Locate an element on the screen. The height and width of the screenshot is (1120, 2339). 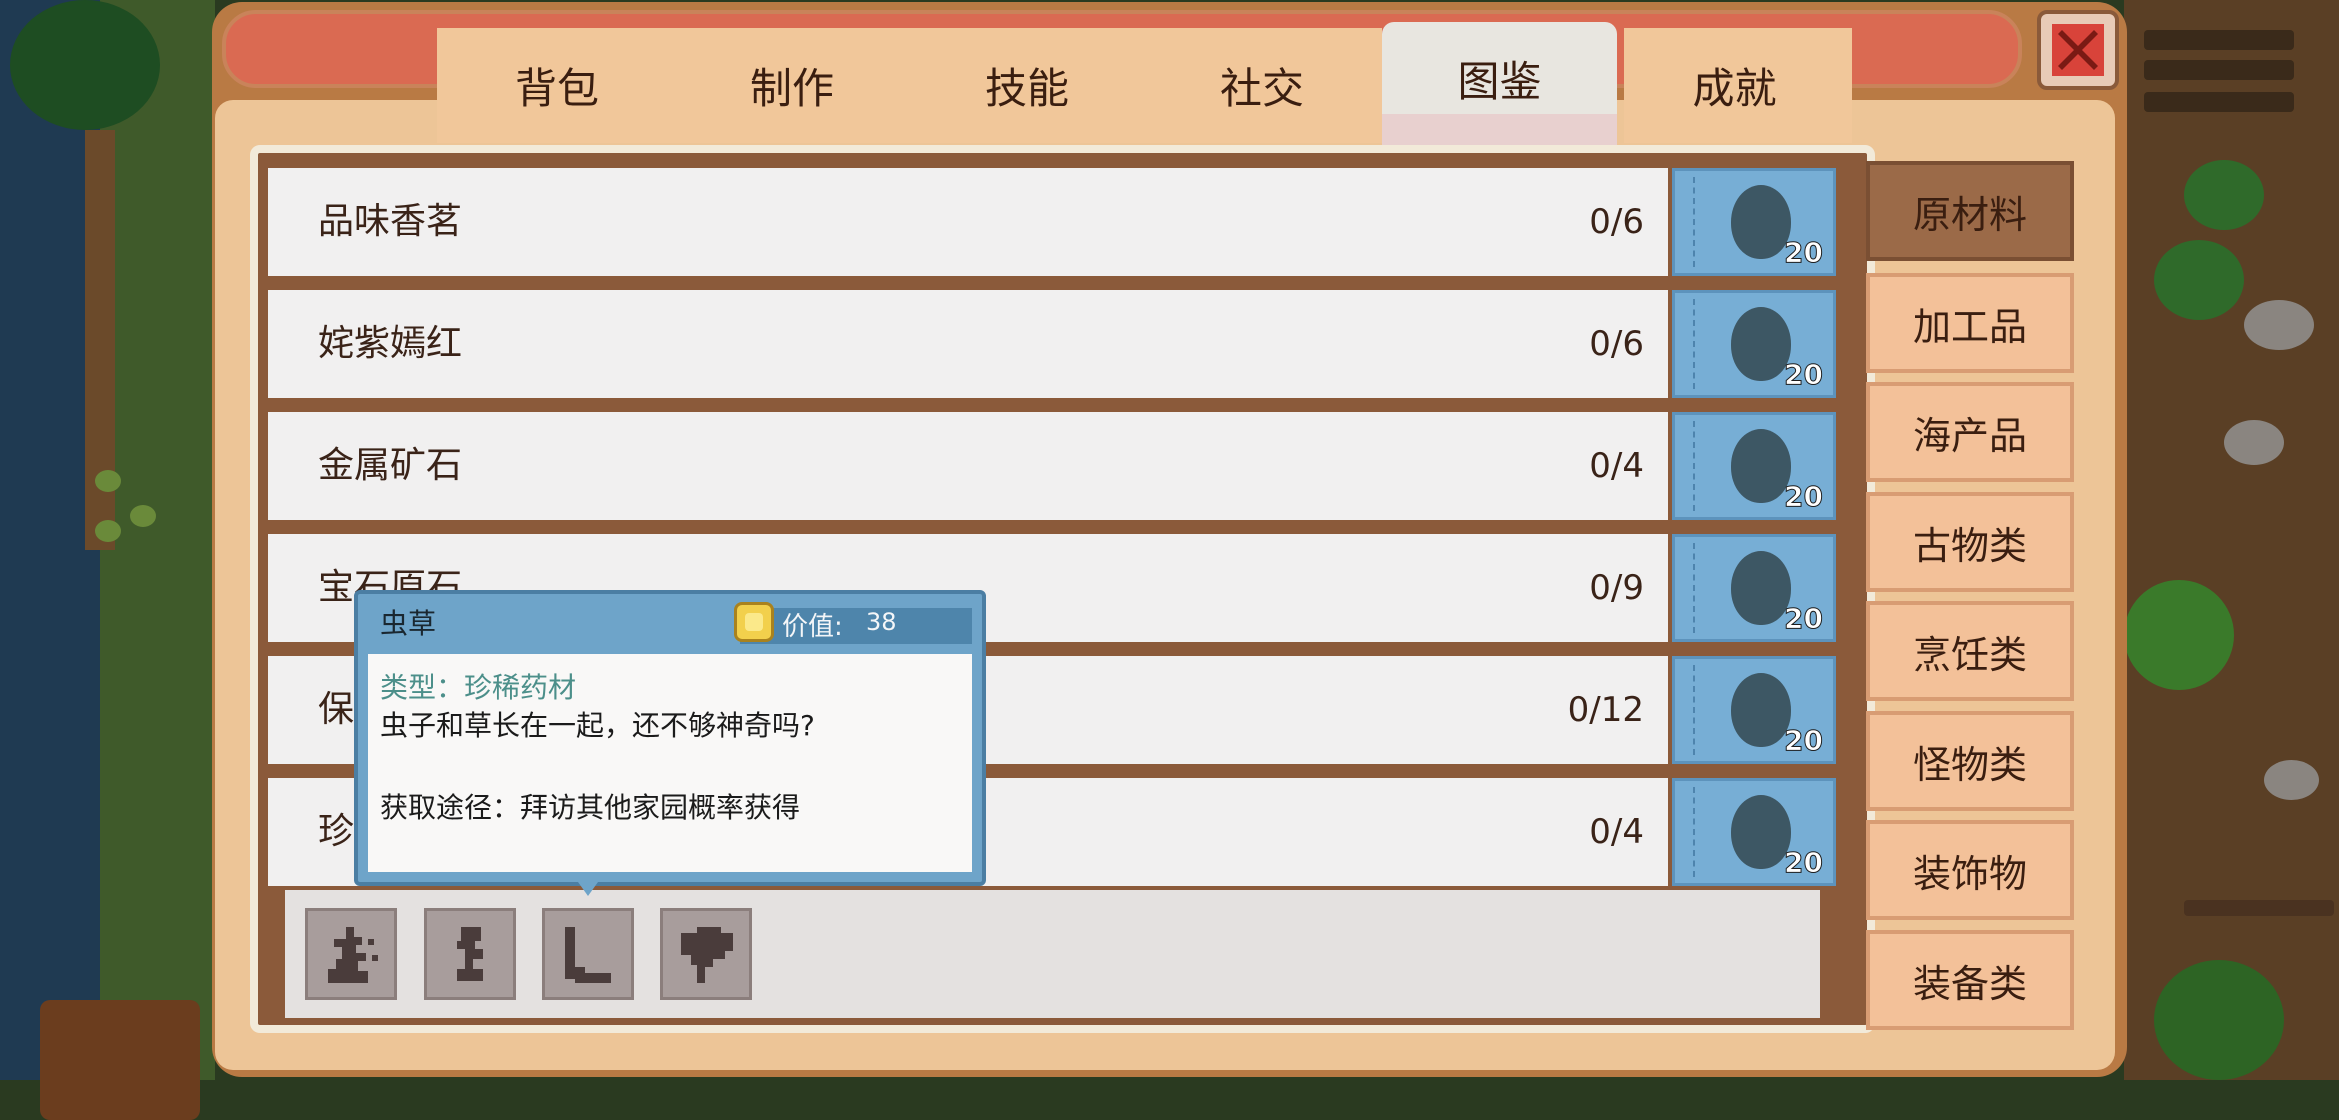
close-icon is located at coordinates (2078, 50).